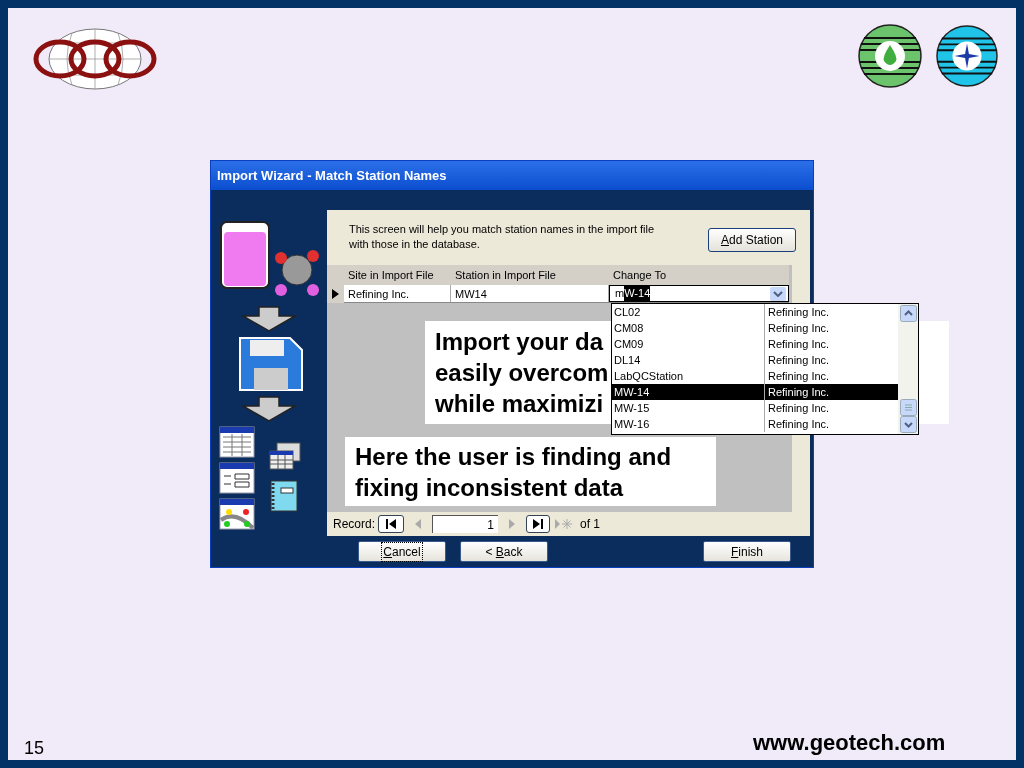  I want to click on column-header: Change To, so click(639, 275).